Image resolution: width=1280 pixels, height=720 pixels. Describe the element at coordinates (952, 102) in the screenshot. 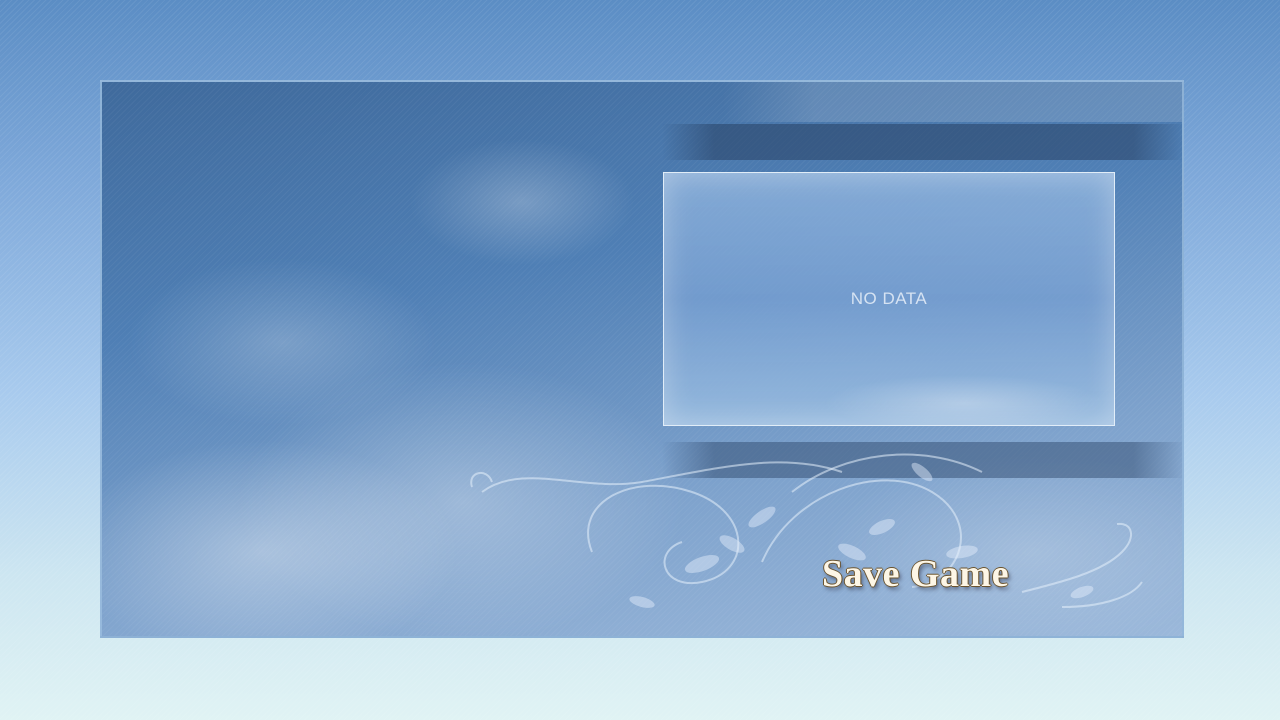

I see `top-highlight` at that location.